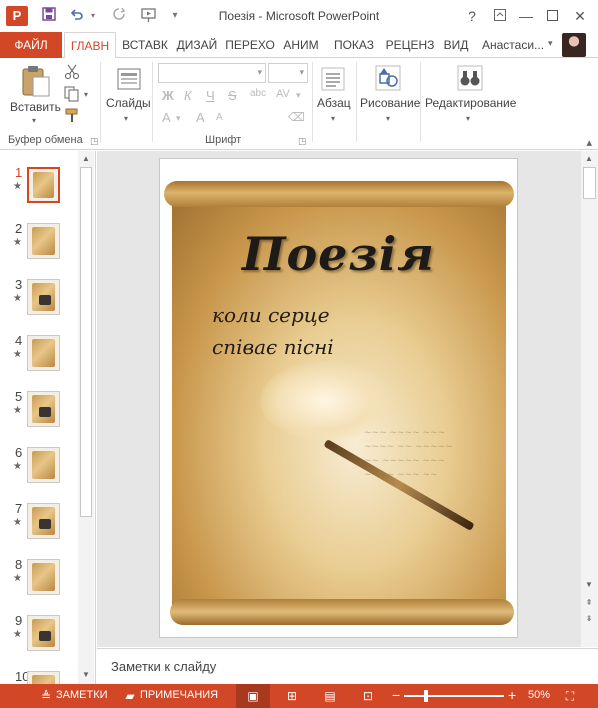 Image resolution: width=598 pixels, height=708 pixels. Describe the element at coordinates (130, 696) in the screenshot. I see `comments-icon: ▰` at that location.